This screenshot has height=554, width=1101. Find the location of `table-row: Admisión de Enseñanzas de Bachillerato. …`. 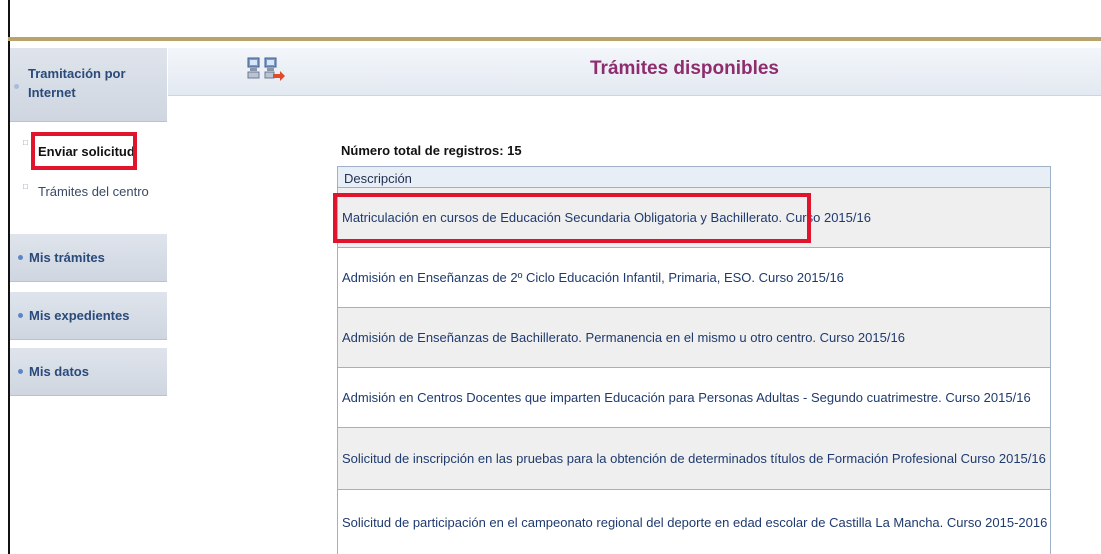

table-row: Admisión de Enseñanzas de Bachillerato. … is located at coordinates (694, 338).